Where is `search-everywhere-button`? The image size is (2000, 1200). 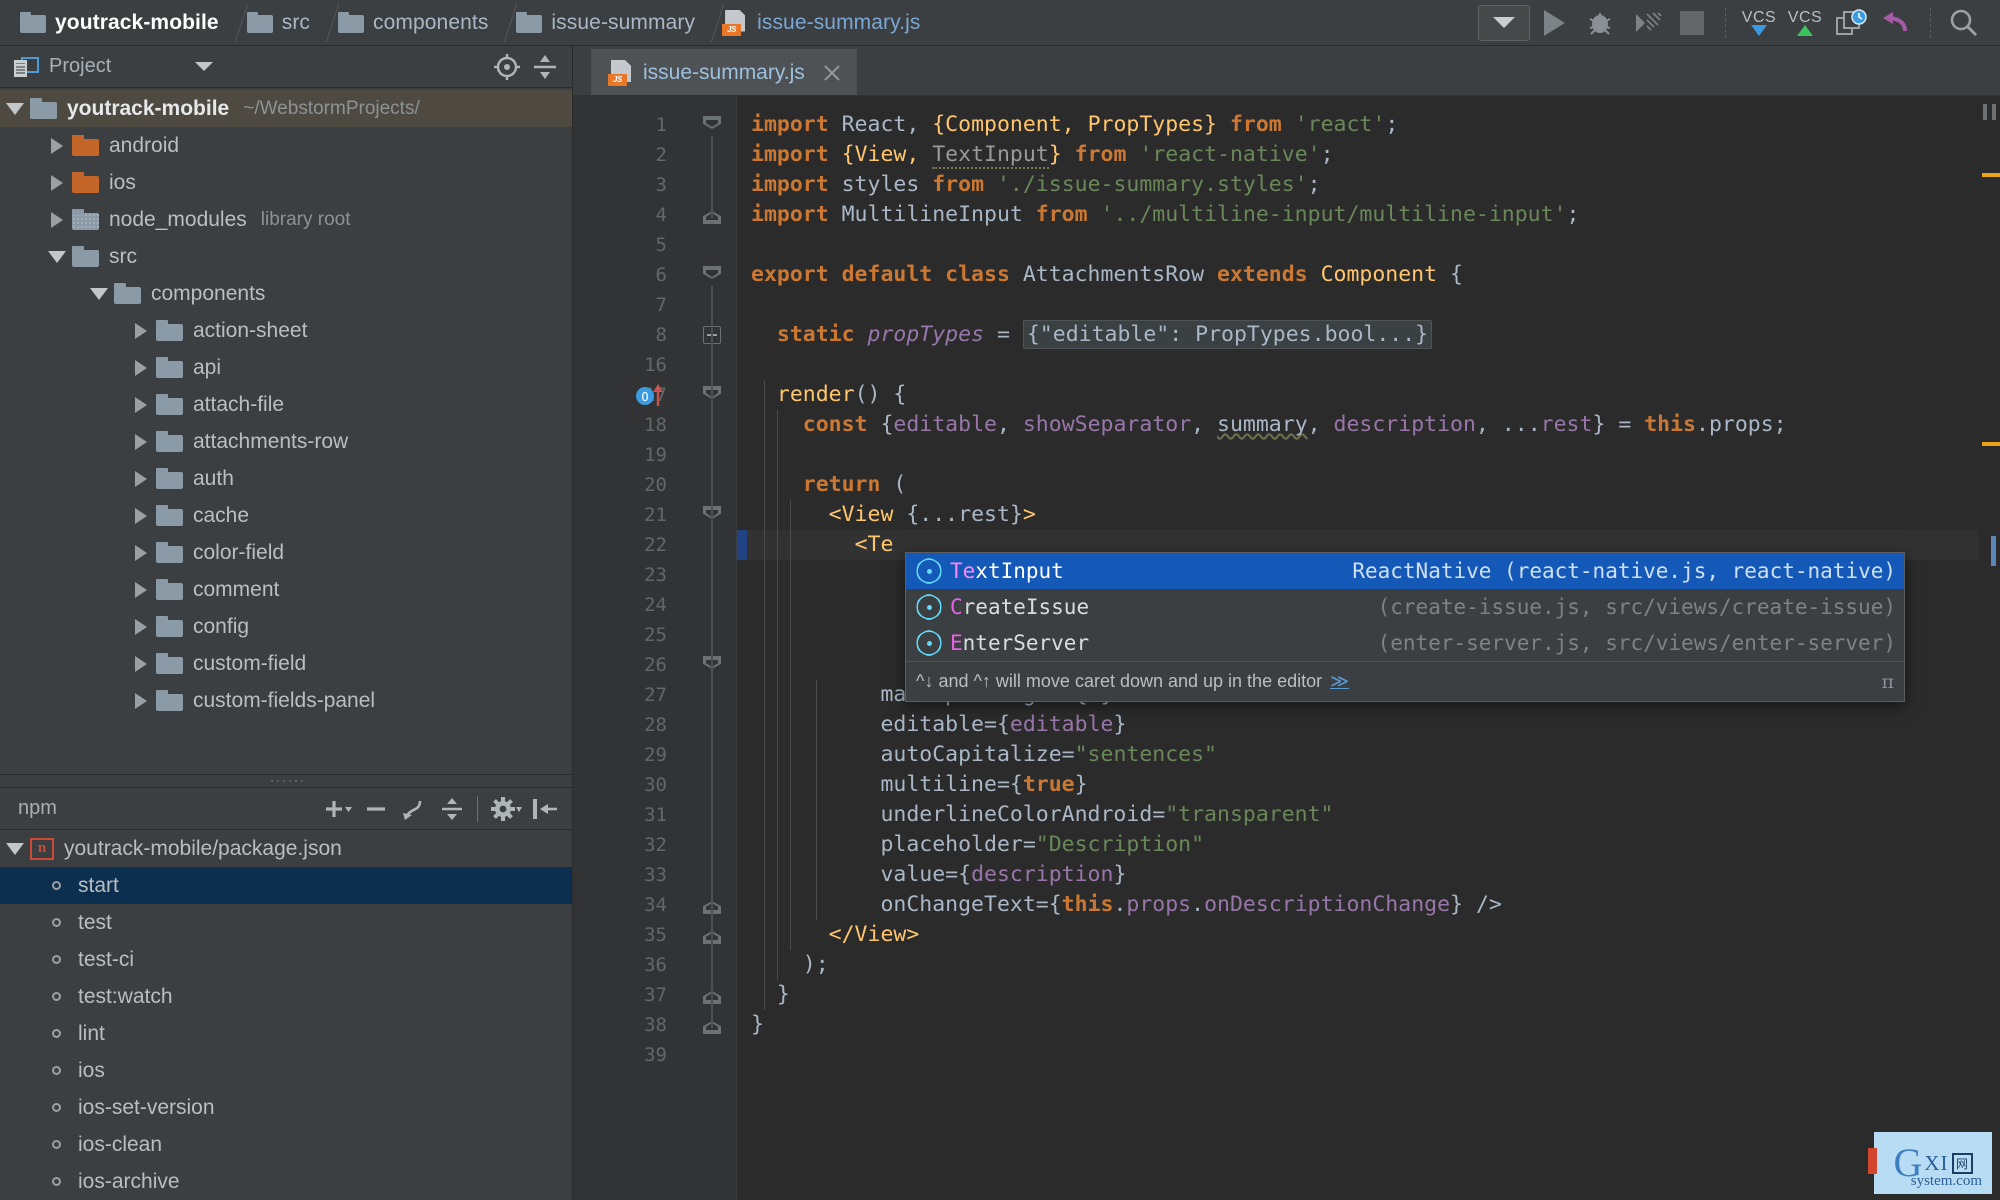 search-everywhere-button is located at coordinates (1964, 23).